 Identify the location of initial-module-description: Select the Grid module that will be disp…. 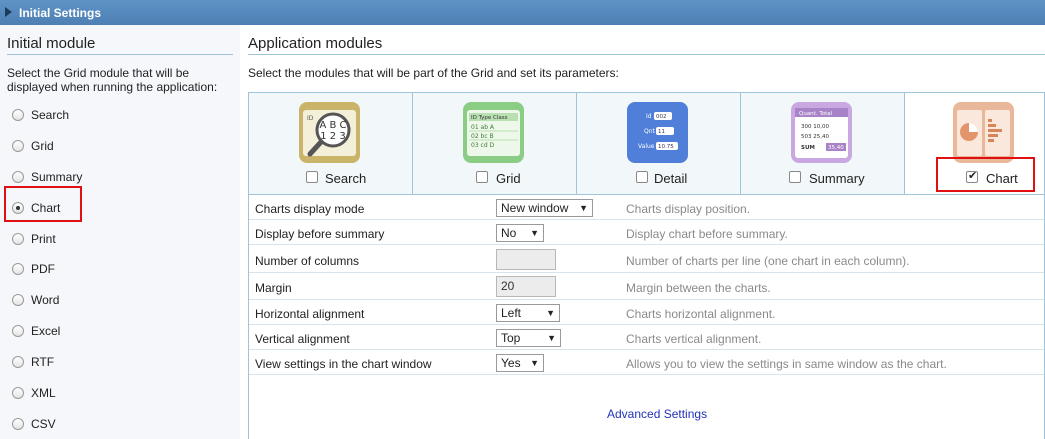
(112, 80).